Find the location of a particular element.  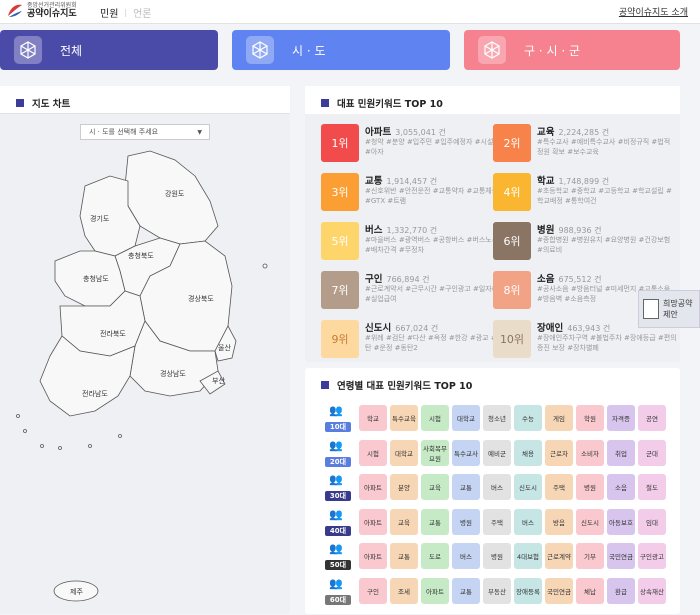

region-label-jeju: 제주 is located at coordinates (76, 592).